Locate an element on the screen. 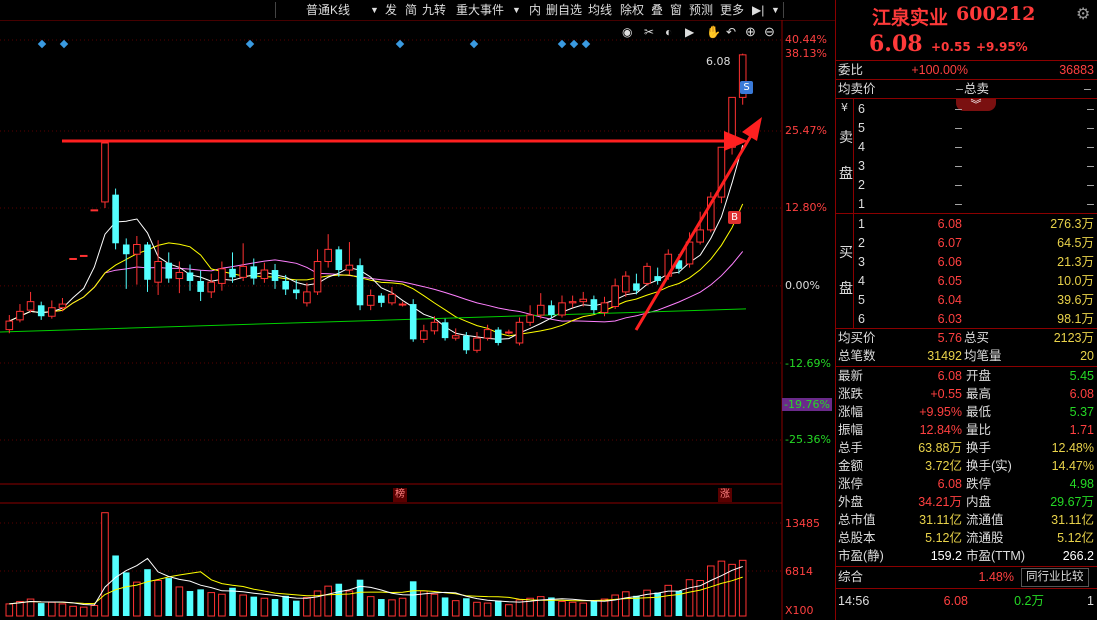 Image resolution: width=1097 pixels, height=620 pixels. level-number: 1 is located at coordinates (861, 224).